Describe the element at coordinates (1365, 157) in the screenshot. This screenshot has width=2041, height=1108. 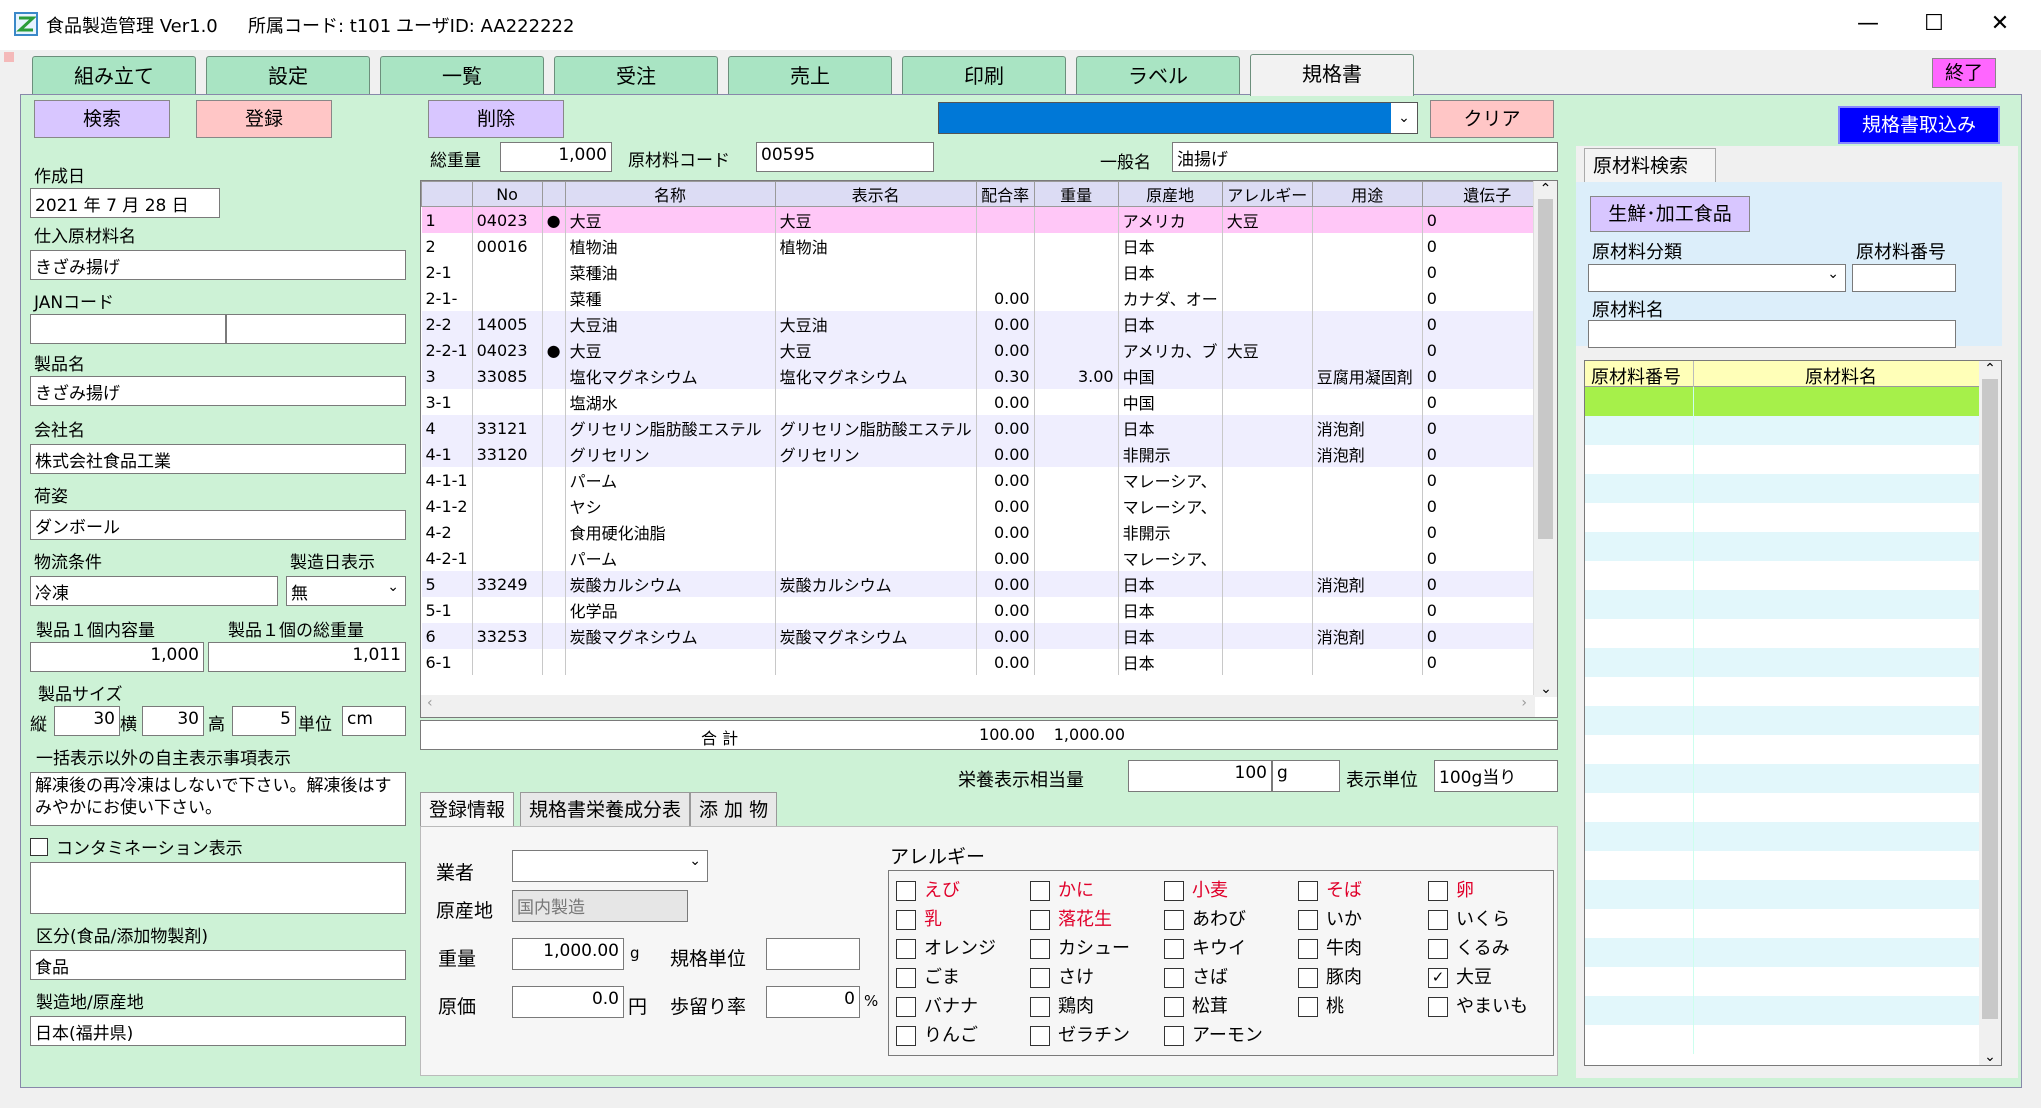
I see `general-name-field: 油揚げ` at that location.